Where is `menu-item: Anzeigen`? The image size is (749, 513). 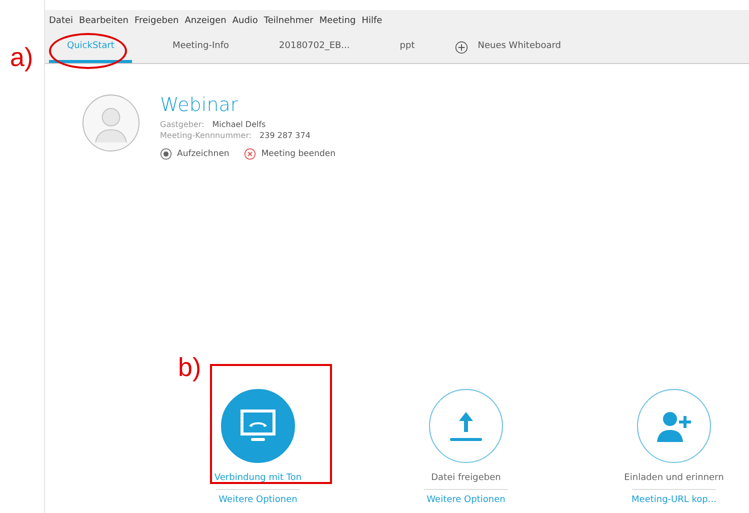
menu-item: Anzeigen is located at coordinates (205, 21).